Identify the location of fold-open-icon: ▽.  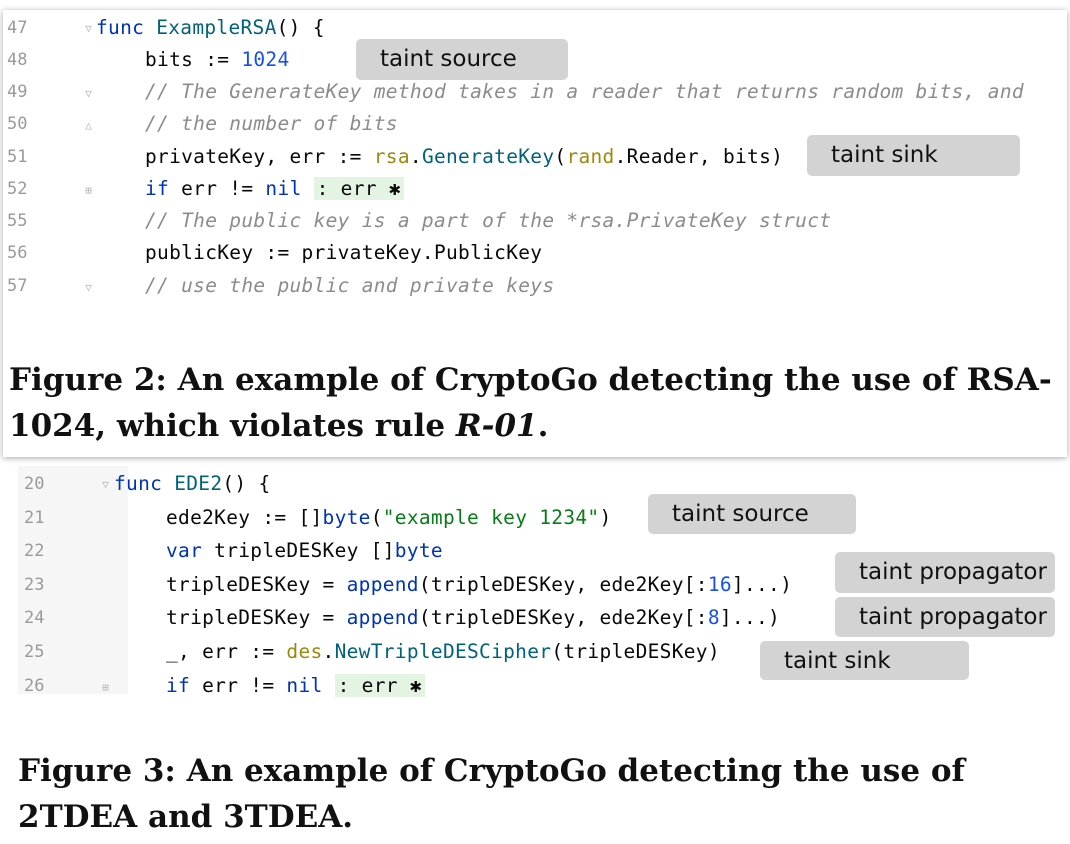
(105, 484).